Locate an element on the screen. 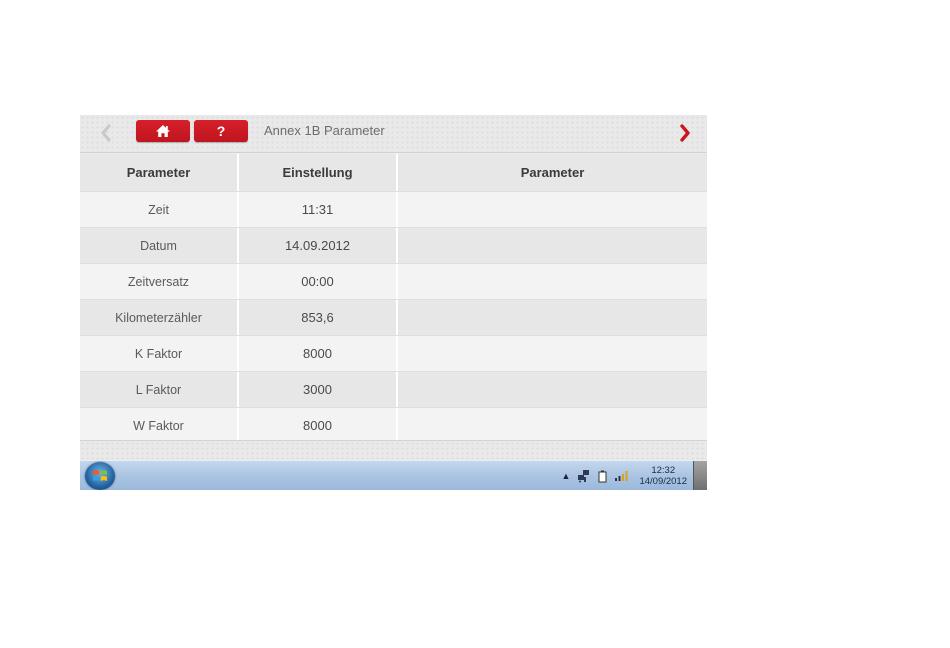 The width and height of the screenshot is (950, 648). help-icon: ? is located at coordinates (221, 131).